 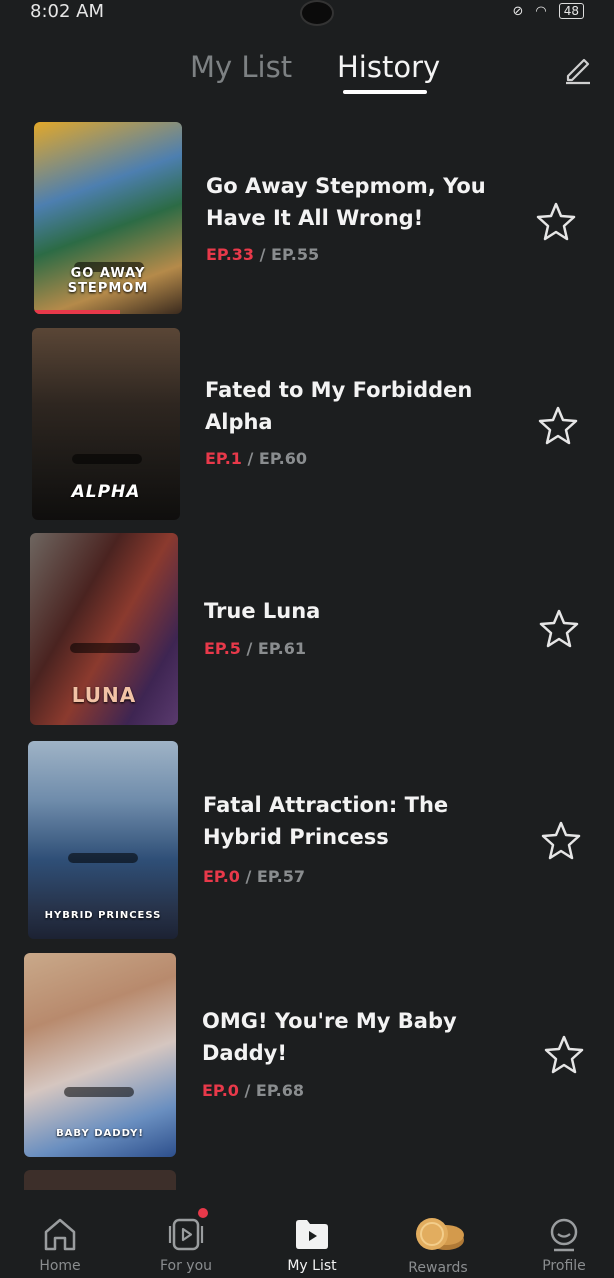 I want to click on dnd-icon: ⊘, so click(x=518, y=11).